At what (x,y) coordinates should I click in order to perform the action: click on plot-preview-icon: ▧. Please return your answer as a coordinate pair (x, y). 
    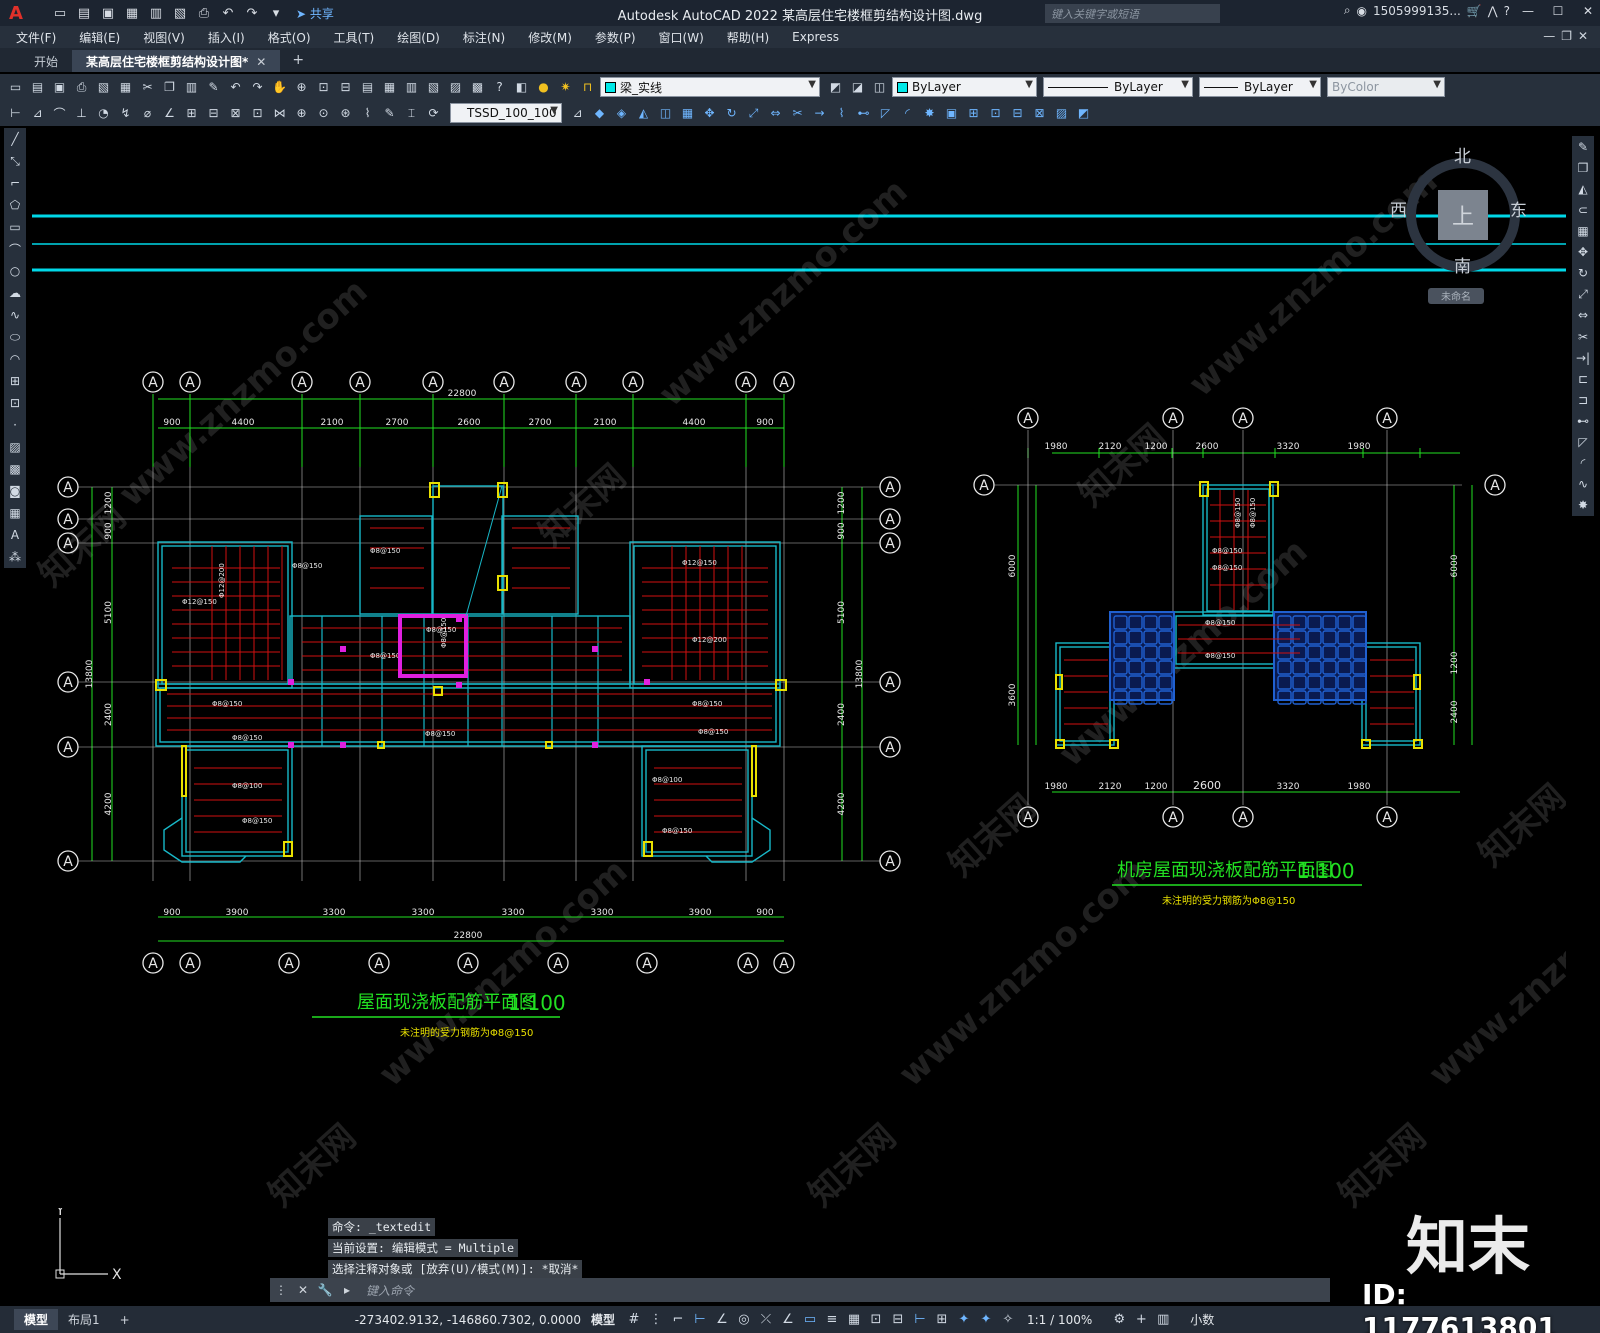
    Looking at the image, I should click on (103, 87).